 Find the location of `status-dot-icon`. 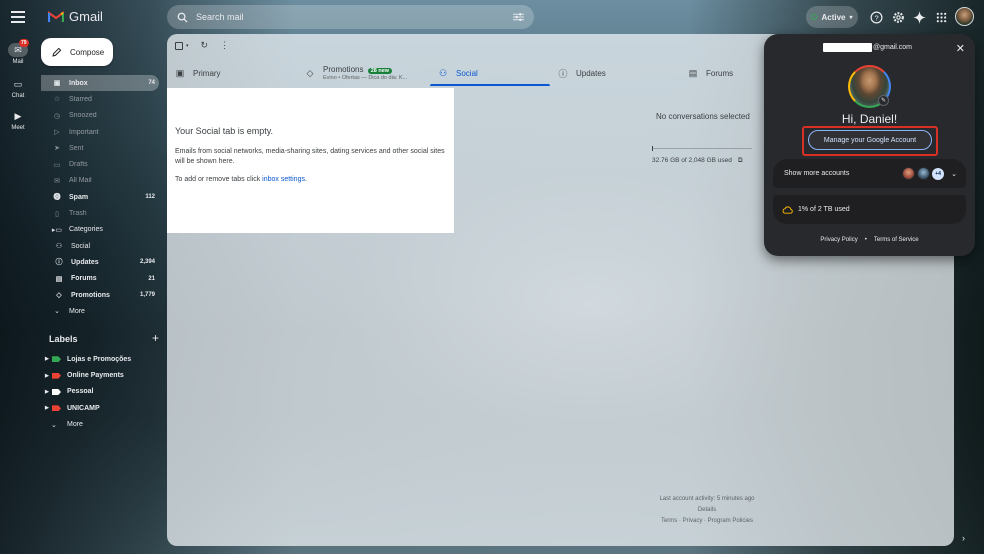

status-dot-icon is located at coordinates (814, 17).